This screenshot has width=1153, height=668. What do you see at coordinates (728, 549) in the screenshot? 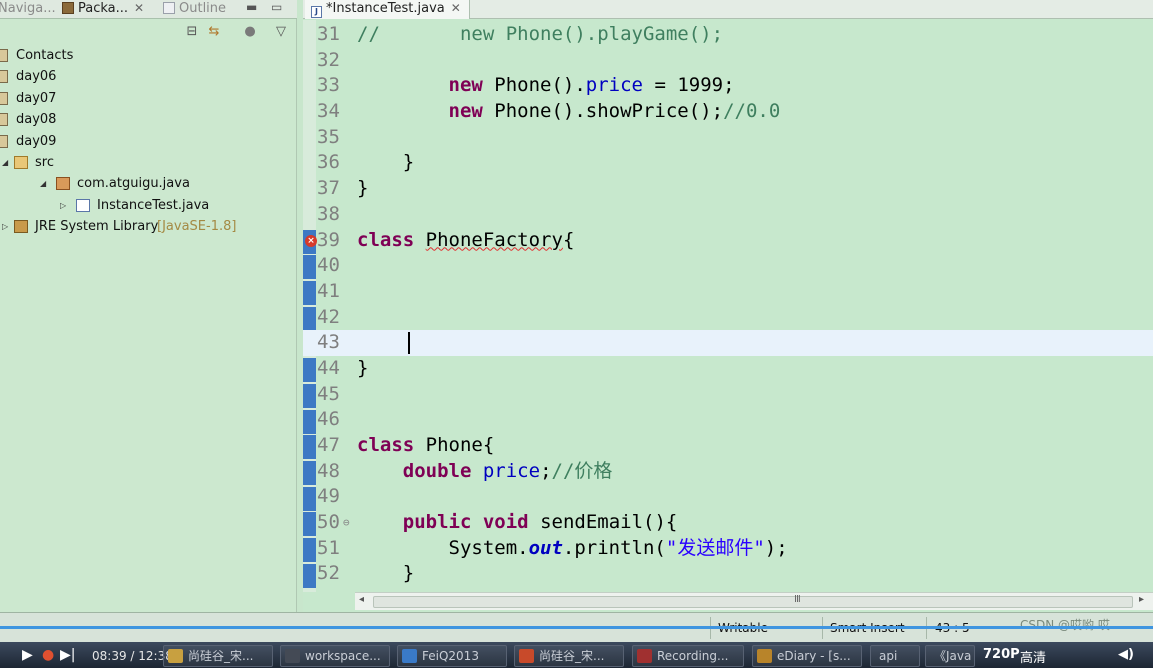
I see `code-line: 51 System.out.println("发送邮件");` at bounding box center [728, 549].